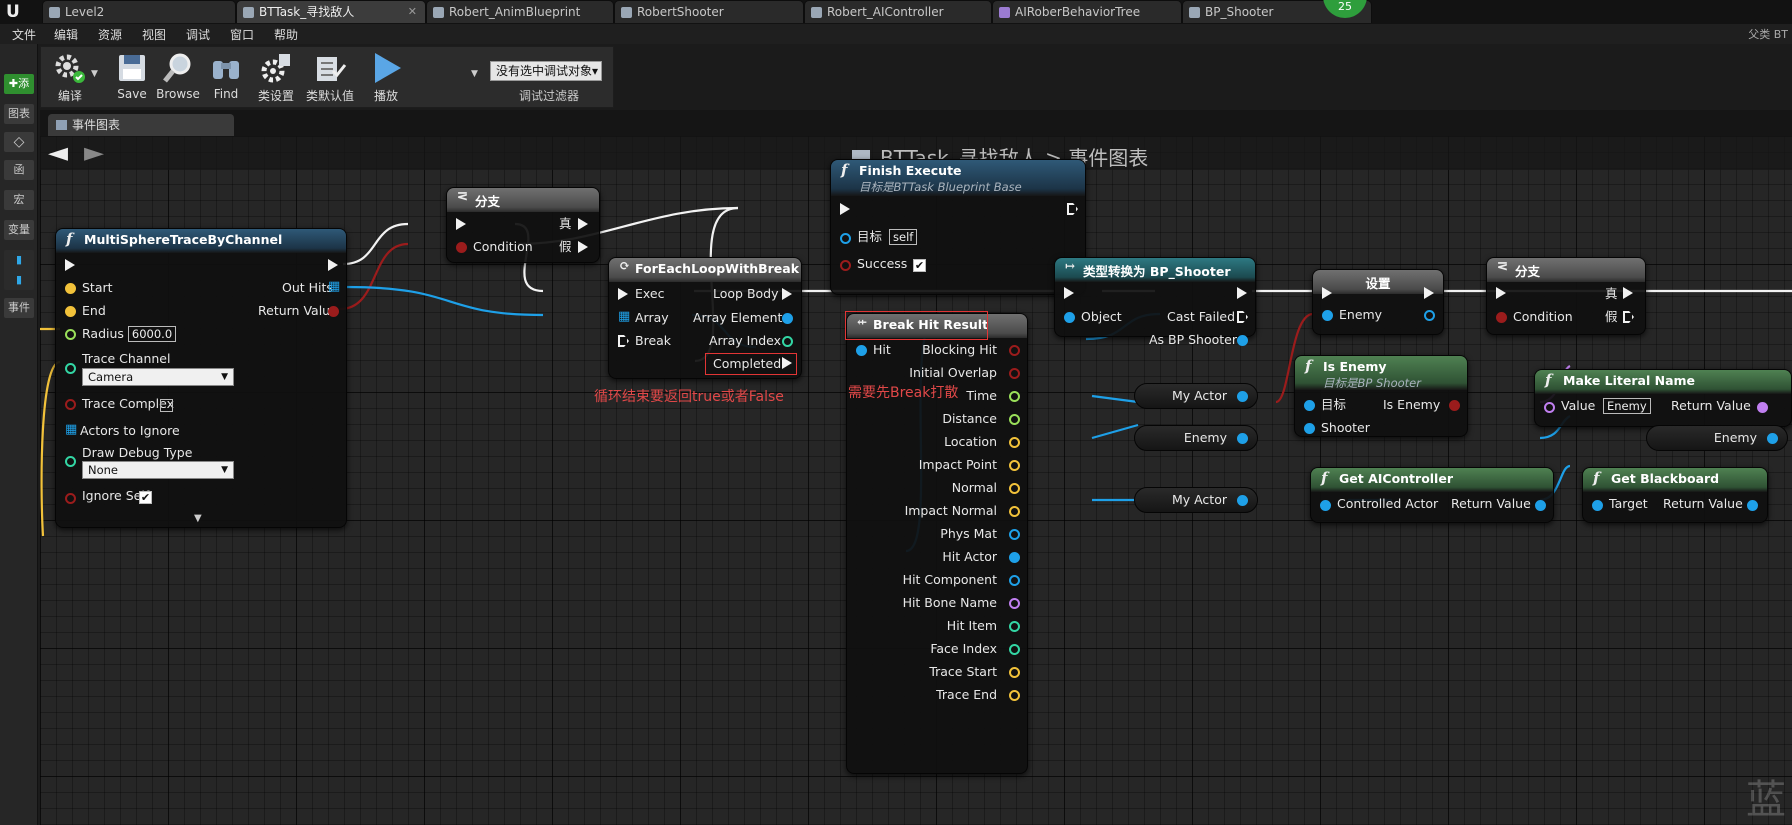 This screenshot has width=1792, height=825. I want to click on add-new-button: ✚添, so click(19, 84).